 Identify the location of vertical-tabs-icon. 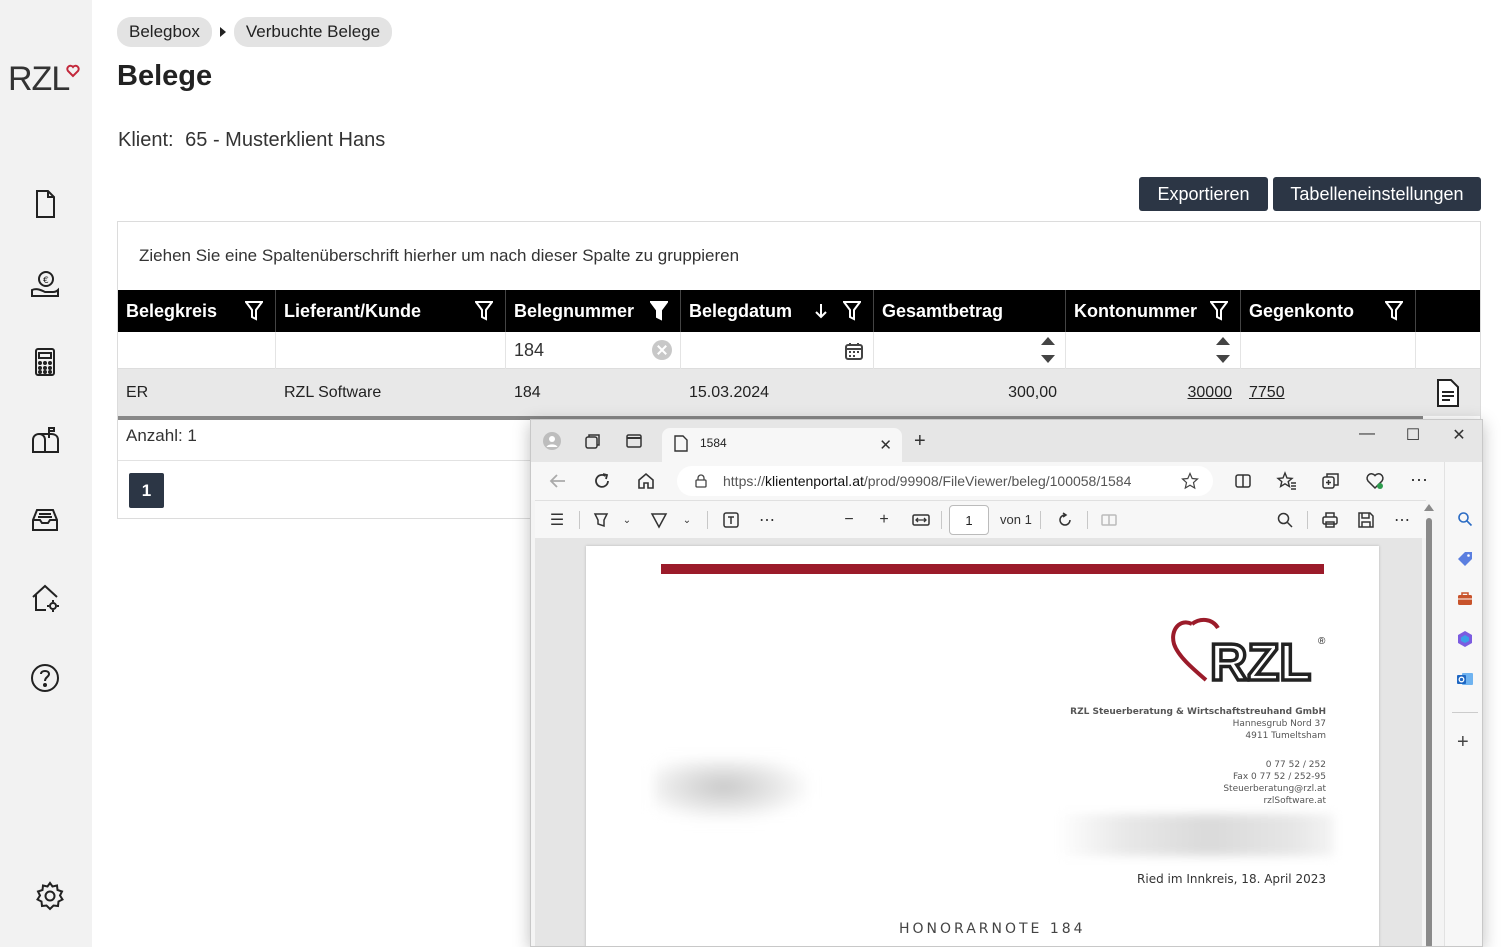
(634, 441).